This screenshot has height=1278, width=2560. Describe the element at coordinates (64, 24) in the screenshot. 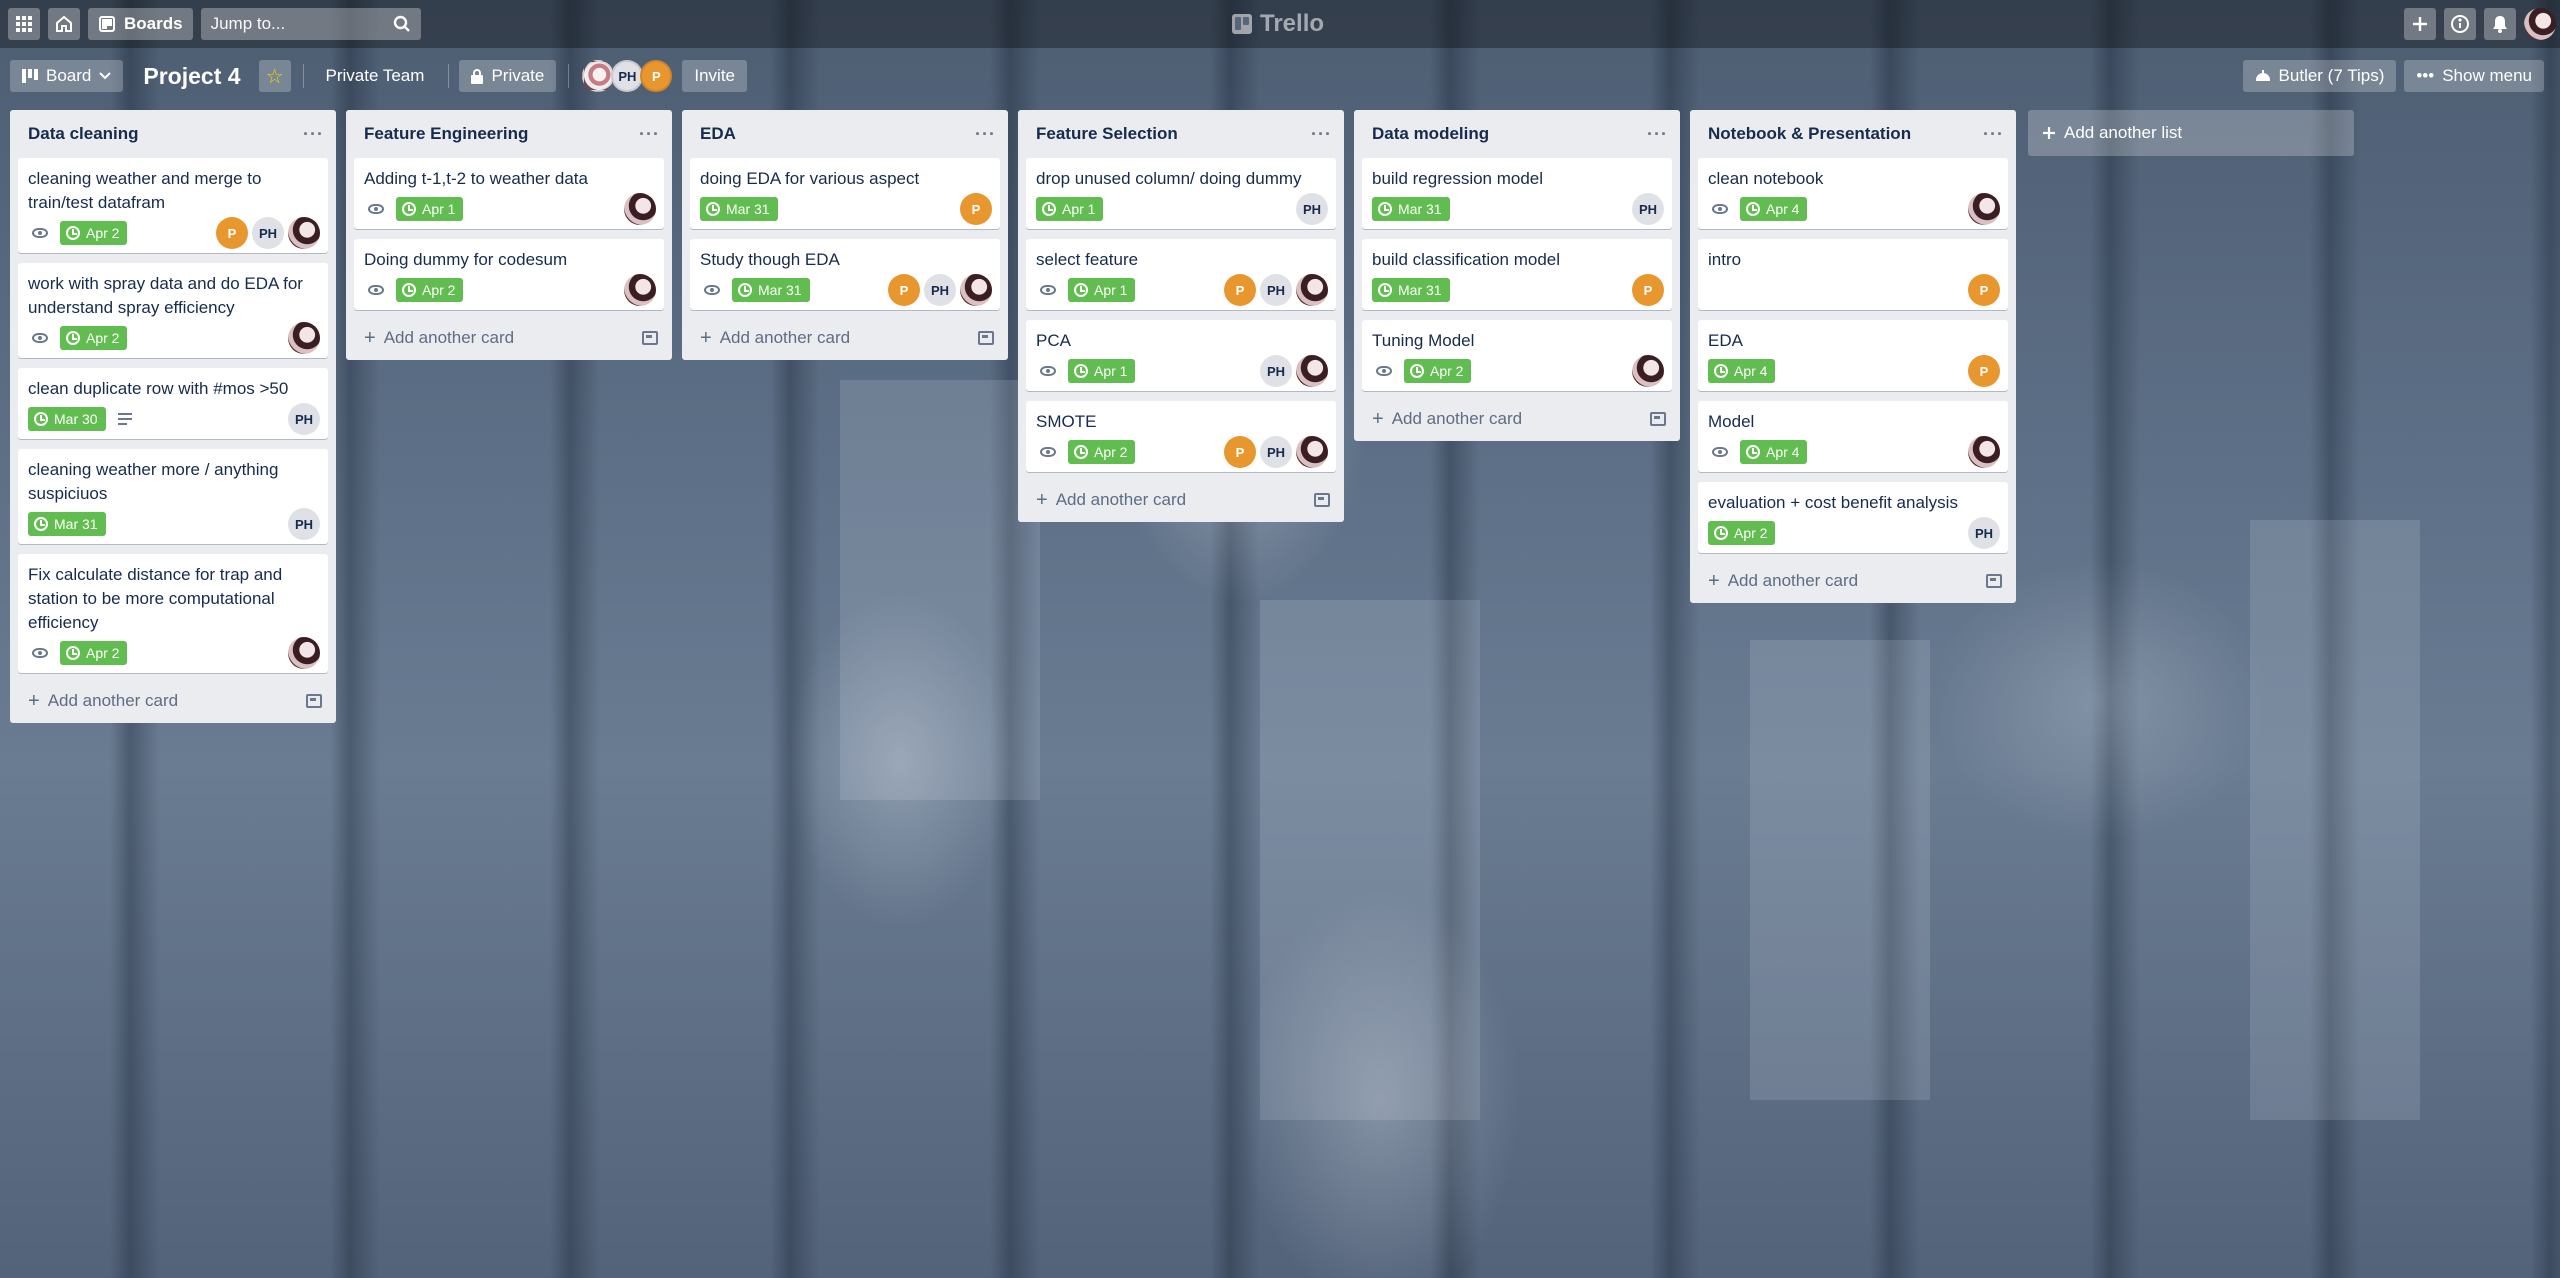

I see `home-button` at that location.